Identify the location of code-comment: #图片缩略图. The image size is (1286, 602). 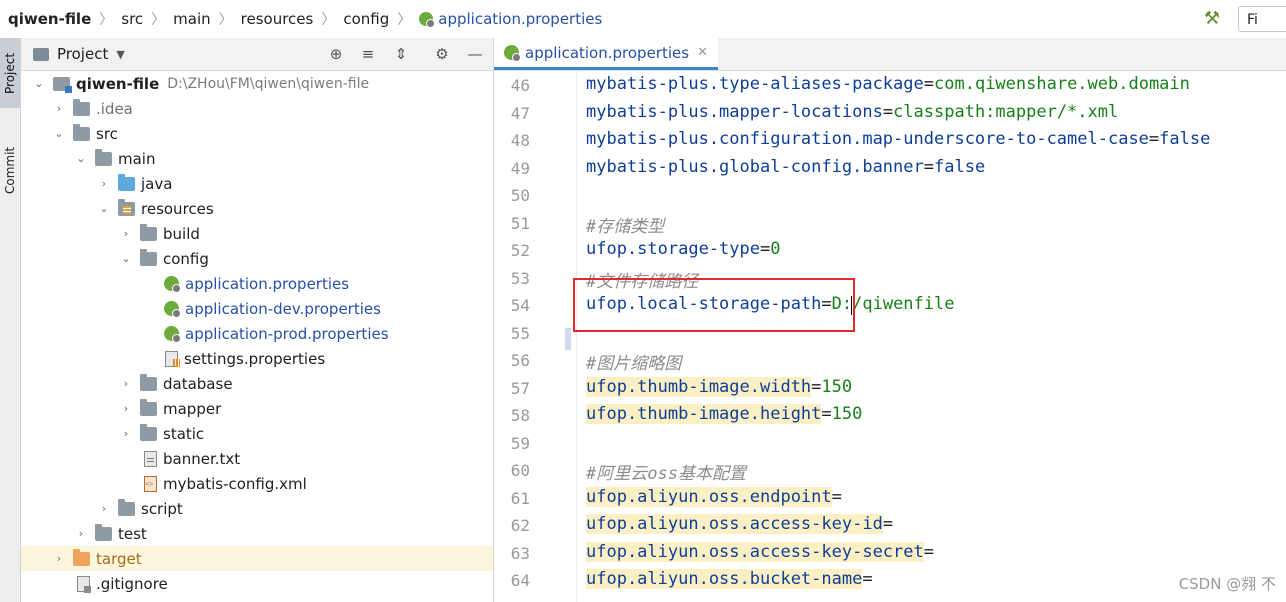
(634, 364).